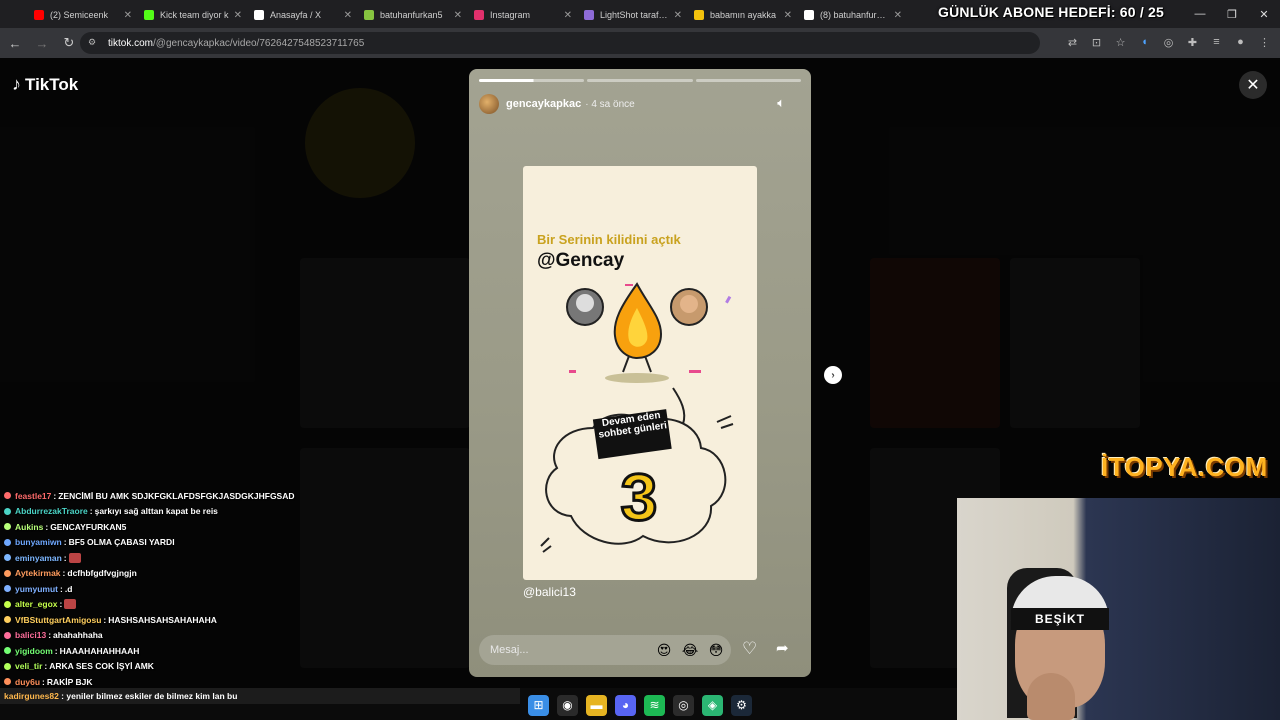 This screenshot has height=720, width=1280. I want to click on translate-icon: ⇄, so click(1072, 42).